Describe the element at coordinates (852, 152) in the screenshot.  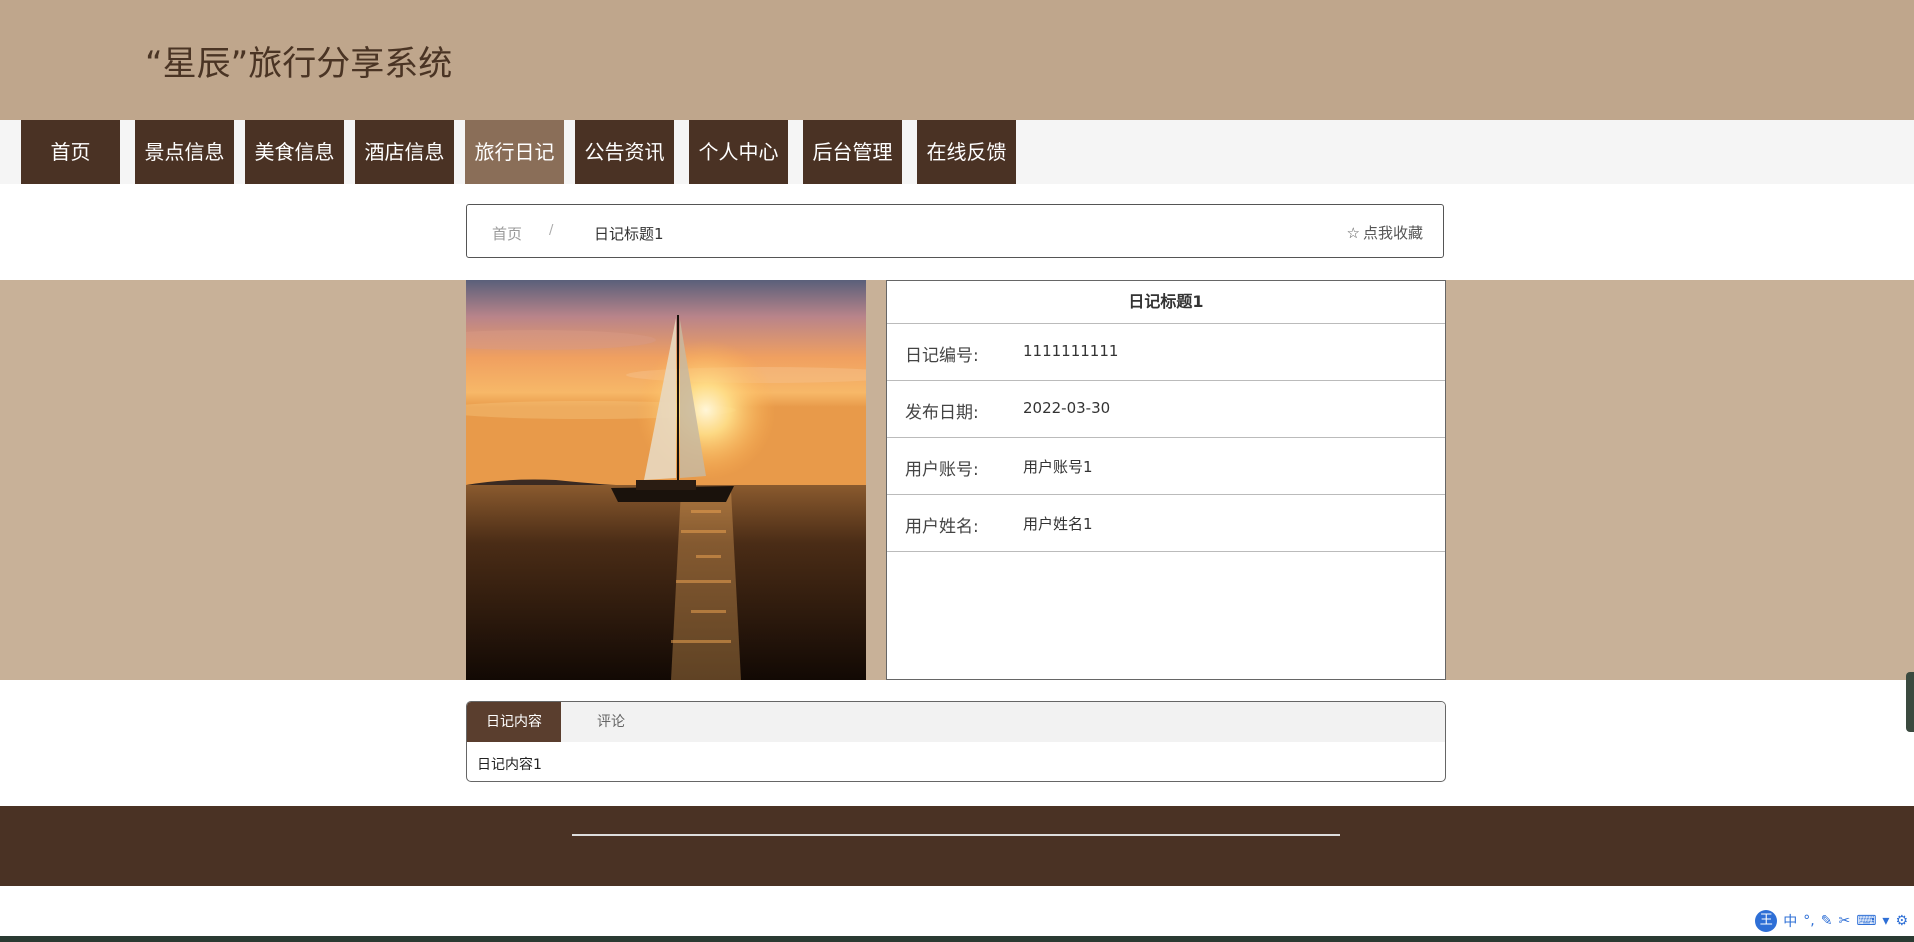
I see `nav-item-admin: 后台管理` at that location.